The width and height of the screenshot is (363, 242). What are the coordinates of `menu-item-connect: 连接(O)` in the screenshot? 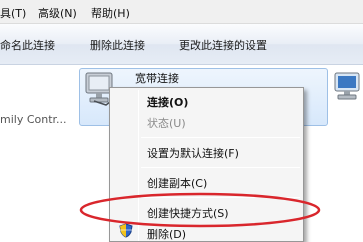 It's located at (167, 102).